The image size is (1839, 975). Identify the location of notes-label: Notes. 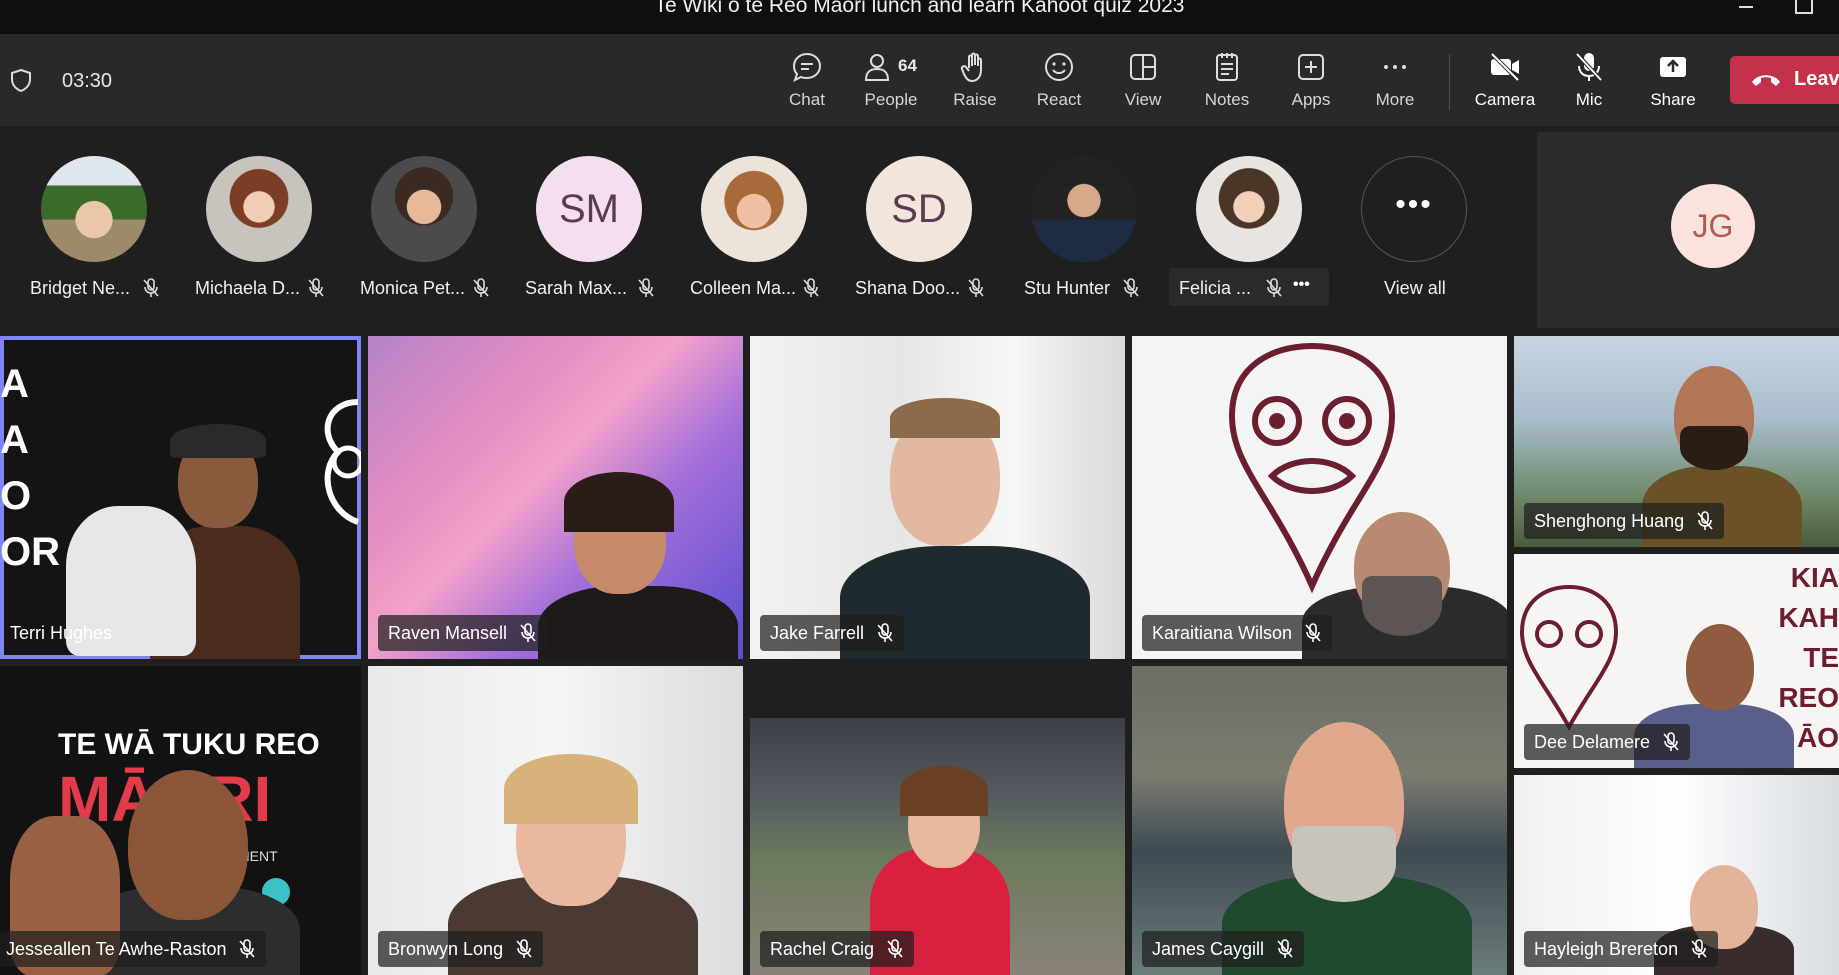
(1227, 99).